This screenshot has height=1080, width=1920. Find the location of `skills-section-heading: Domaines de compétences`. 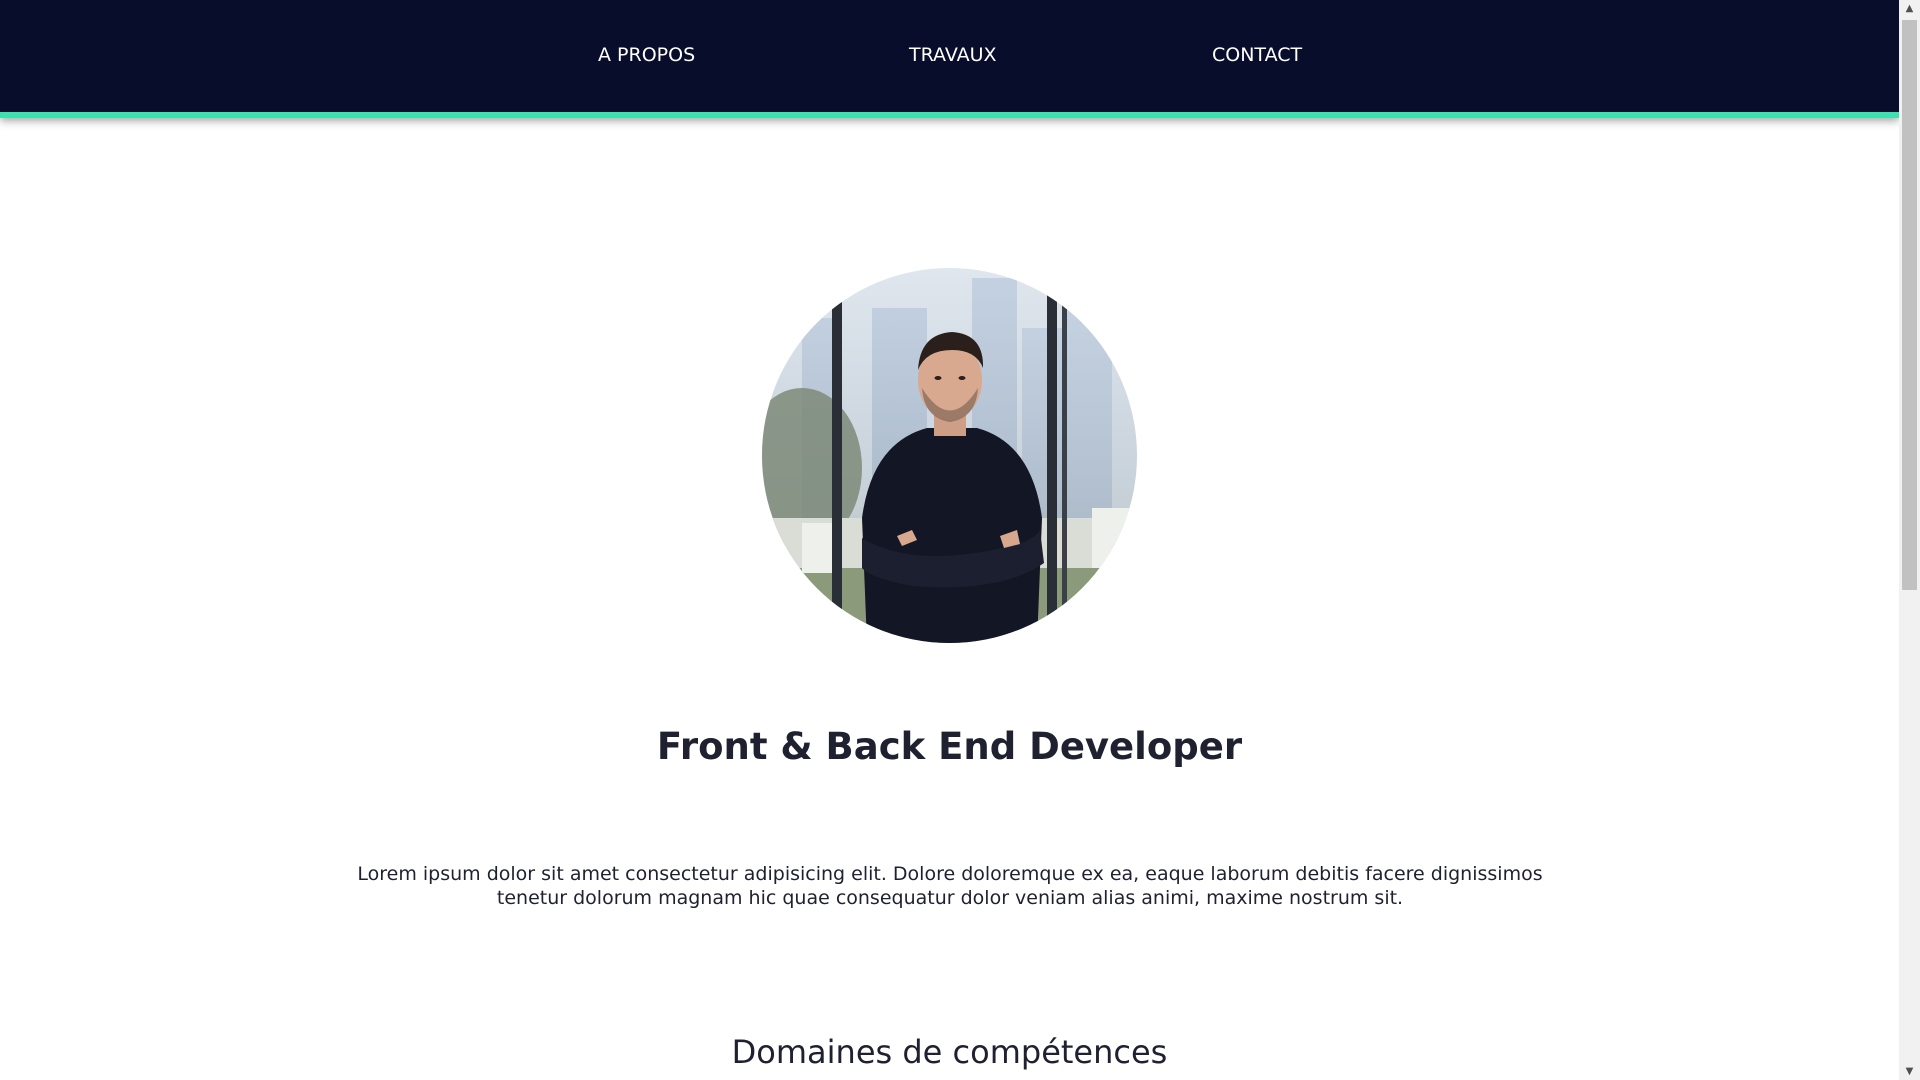

skills-section-heading: Domaines de compétences is located at coordinates (949, 1052).